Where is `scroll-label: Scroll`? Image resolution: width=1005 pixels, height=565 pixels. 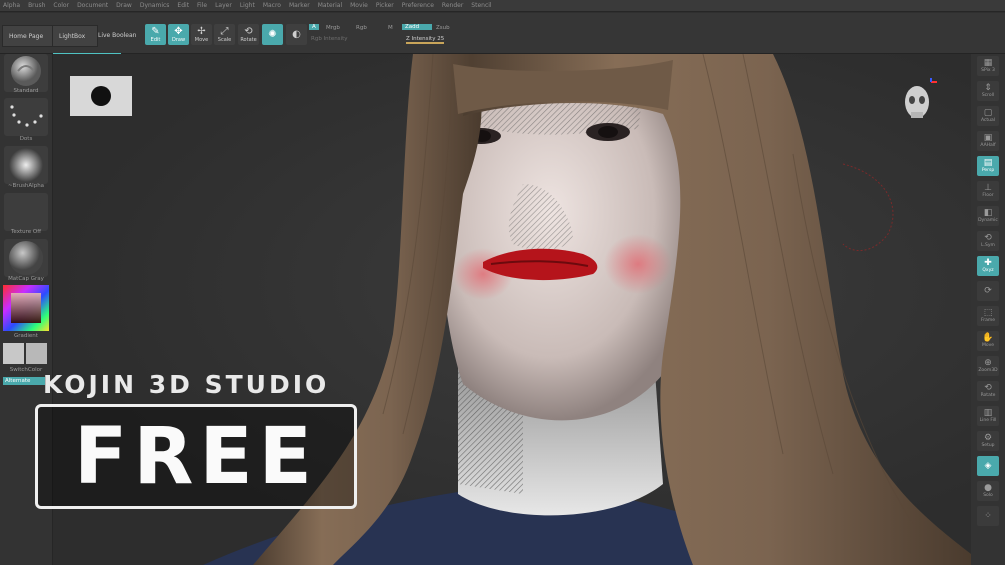 scroll-label: Scroll is located at coordinates (988, 95).